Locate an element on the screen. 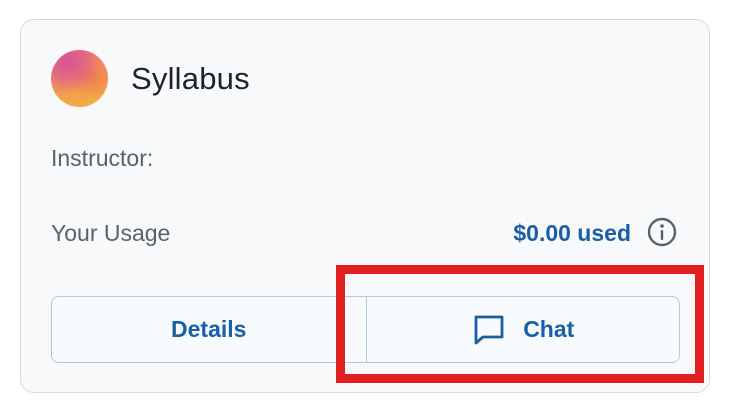 The image size is (733, 405). details-button-label: Details is located at coordinates (209, 329).